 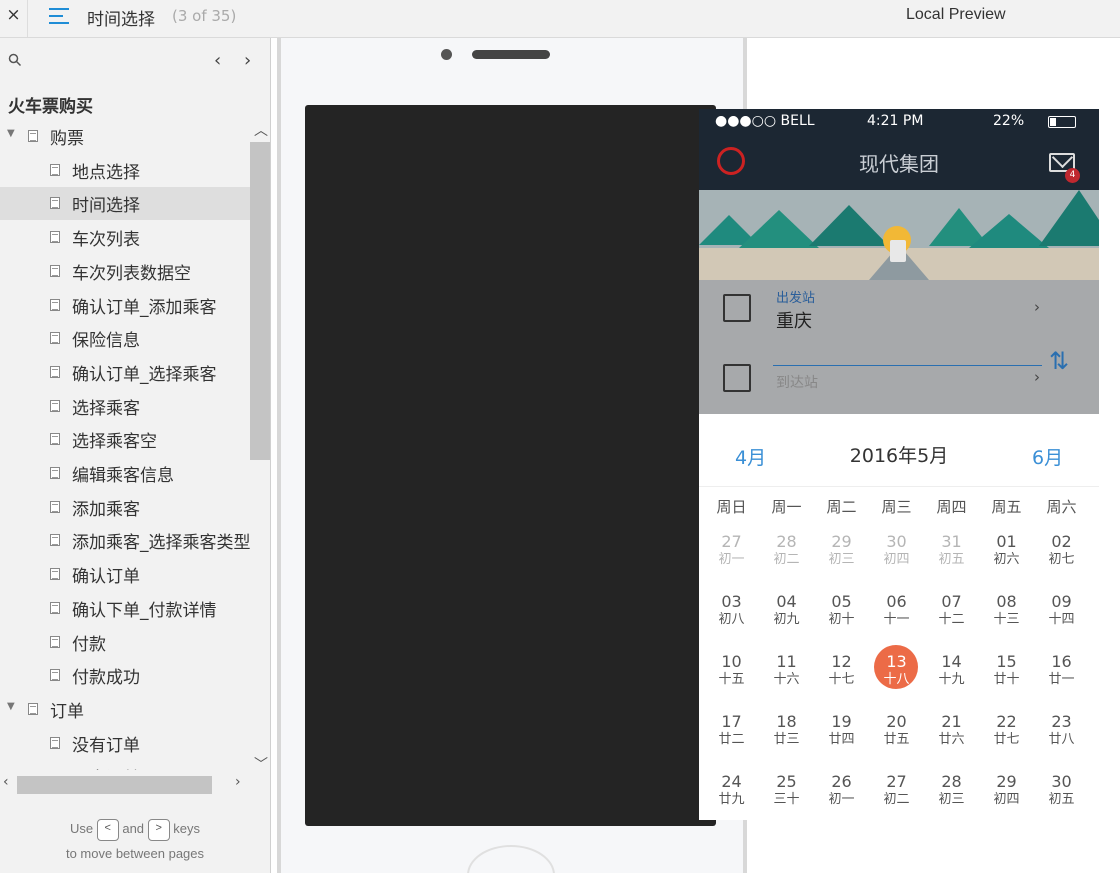 I want to click on tree-page: 确认下单_付款详情, so click(x=125, y=608).